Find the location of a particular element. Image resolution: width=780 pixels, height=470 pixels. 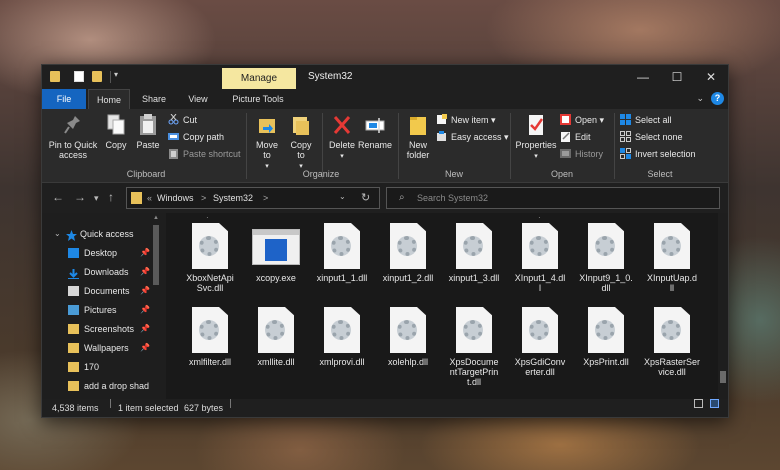

file-item: xmlprovi.dll is located at coordinates (342, 337).